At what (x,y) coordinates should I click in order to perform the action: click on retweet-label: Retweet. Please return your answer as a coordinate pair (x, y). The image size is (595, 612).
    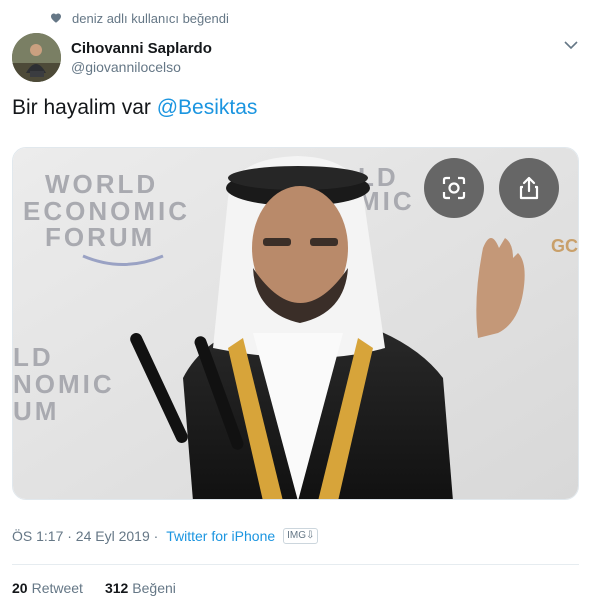
    Looking at the image, I should click on (57, 588).